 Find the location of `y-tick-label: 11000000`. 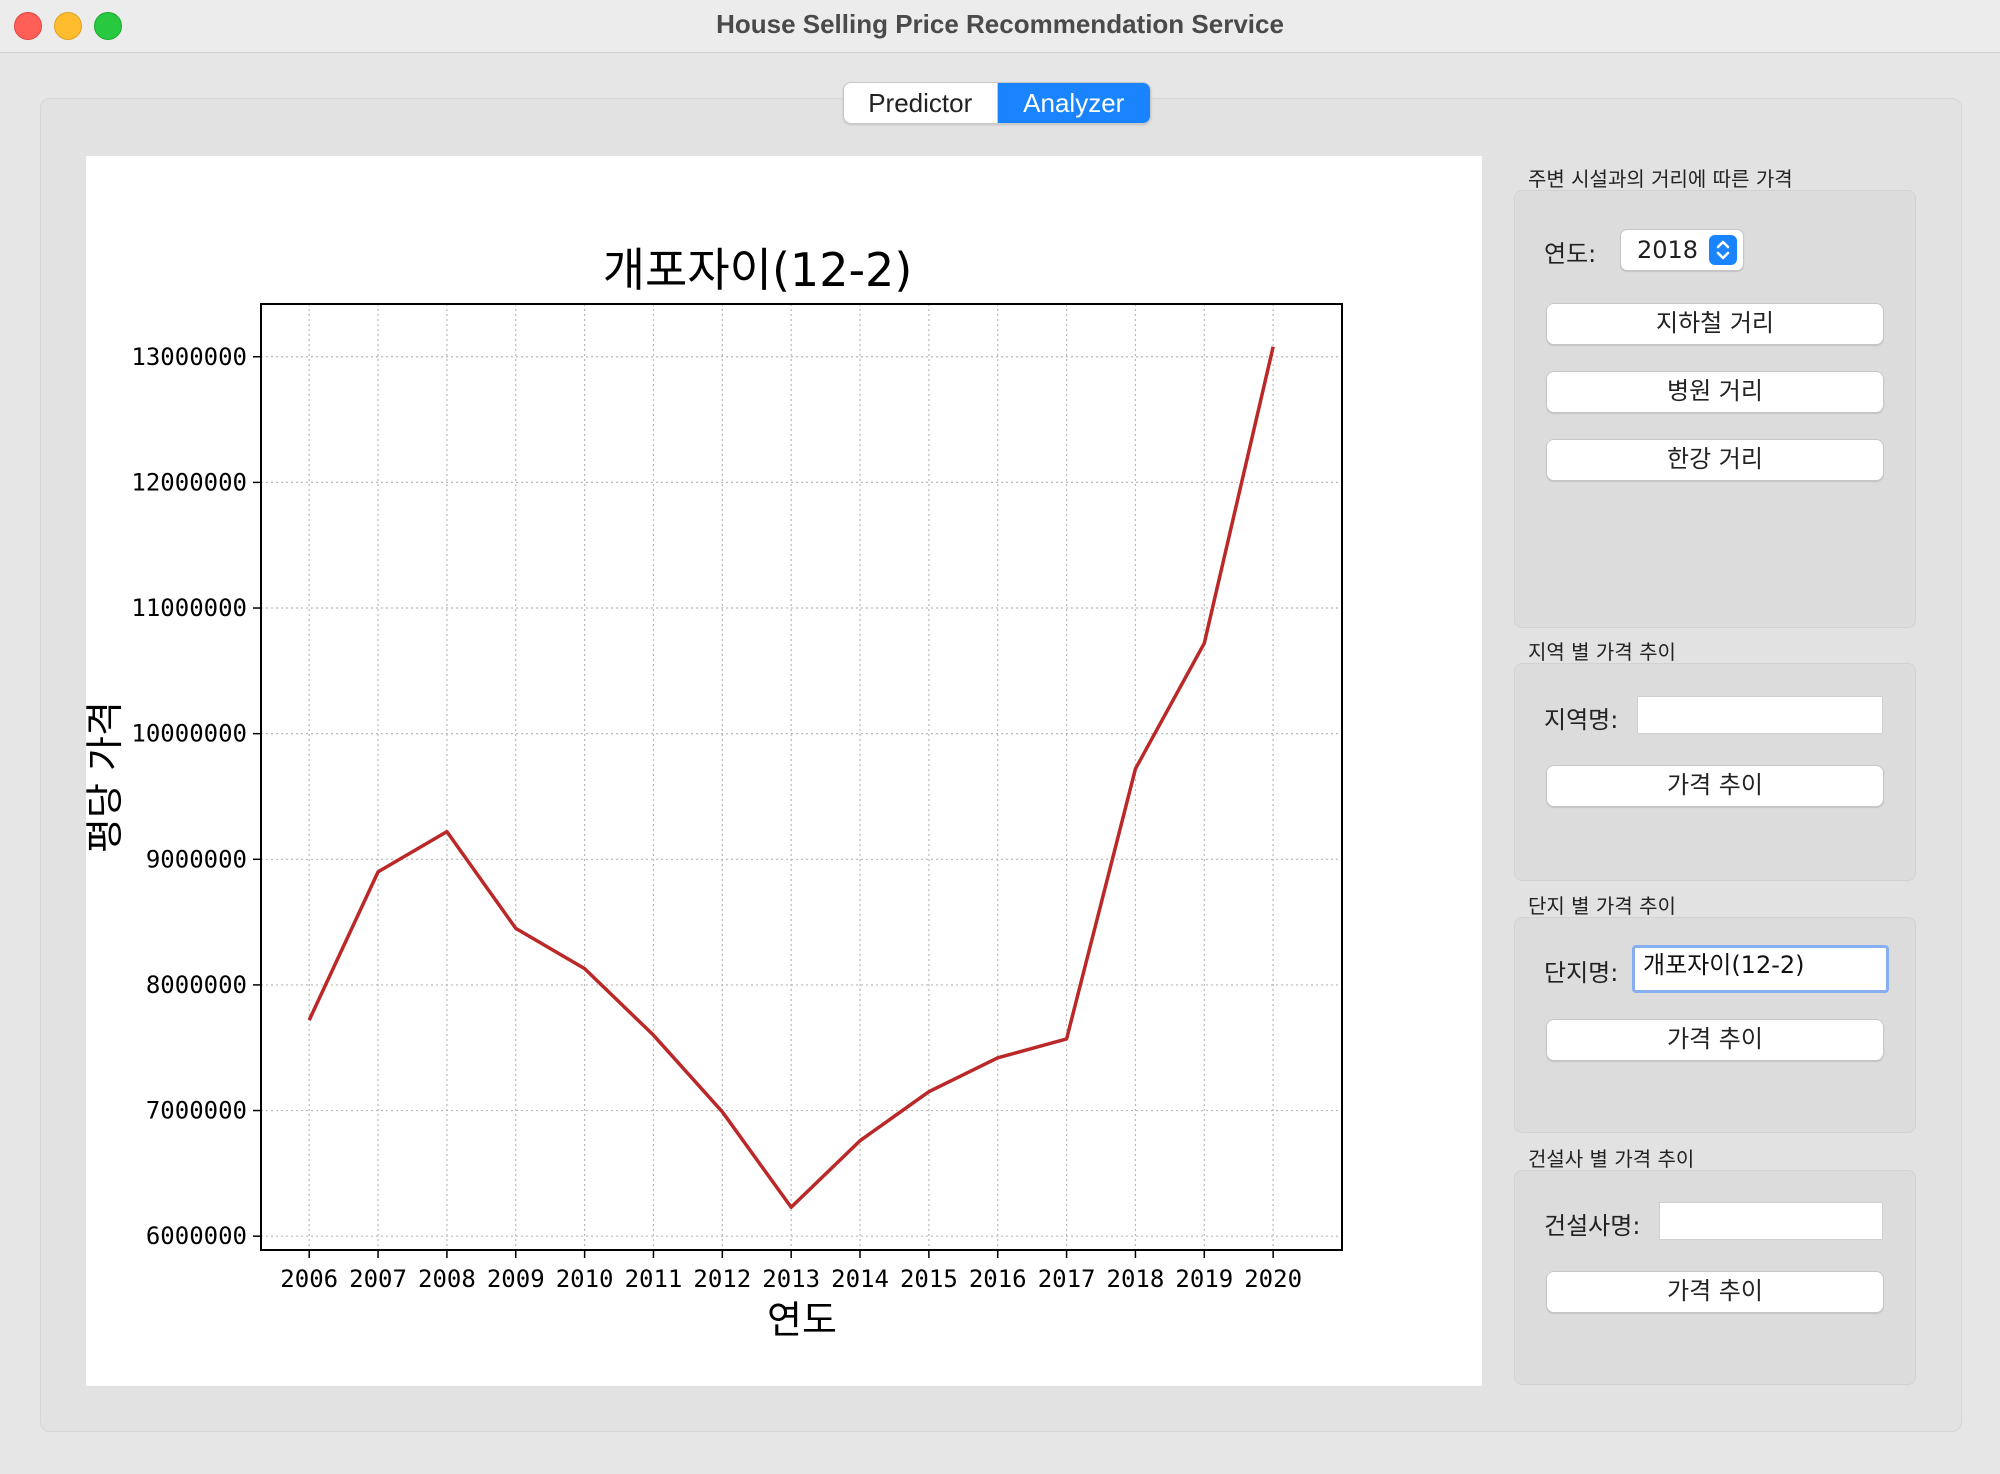

y-tick-label: 11000000 is located at coordinates (189, 608).